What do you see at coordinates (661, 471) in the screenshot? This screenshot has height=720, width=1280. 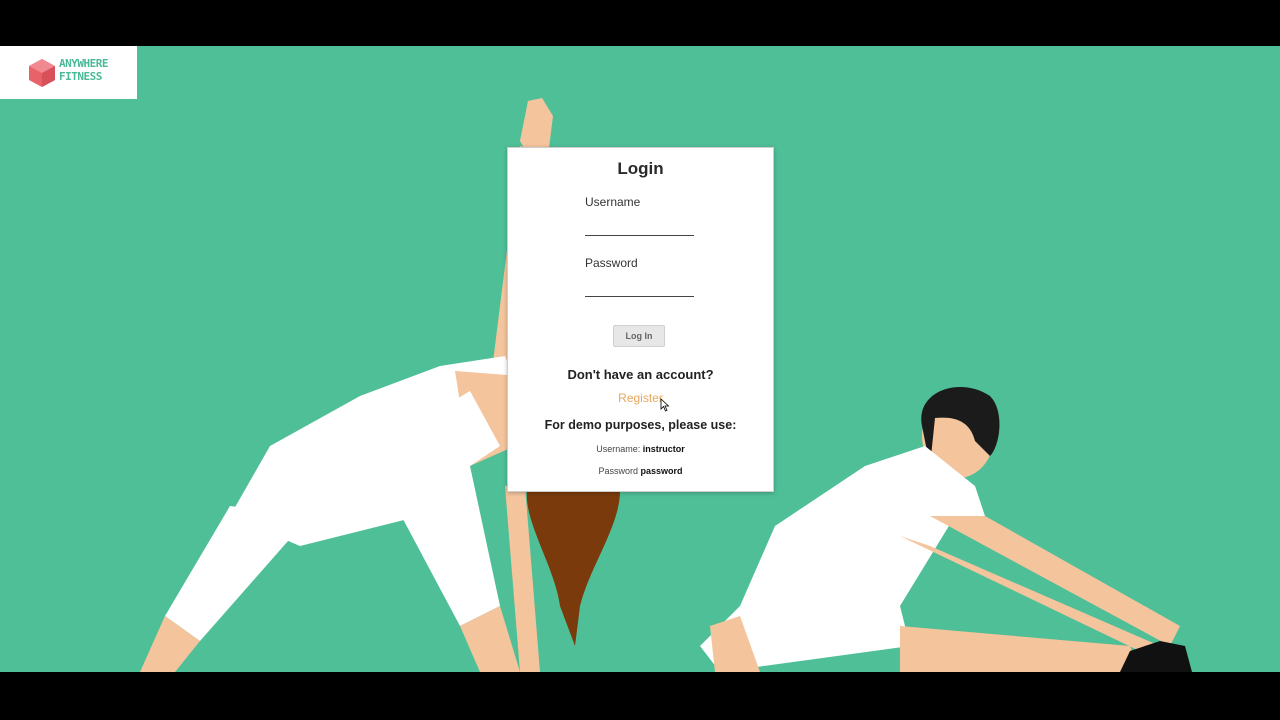 I see `demo-password-value: password` at bounding box center [661, 471].